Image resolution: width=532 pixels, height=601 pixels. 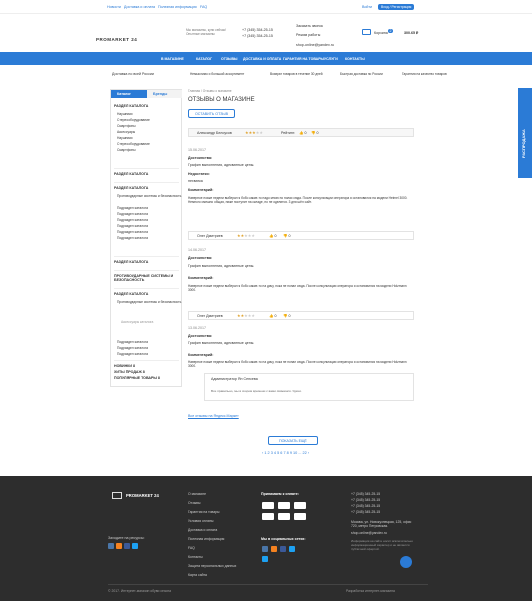 What do you see at coordinates (295, 453) in the screenshot?
I see `page-link: 10` at bounding box center [295, 453].